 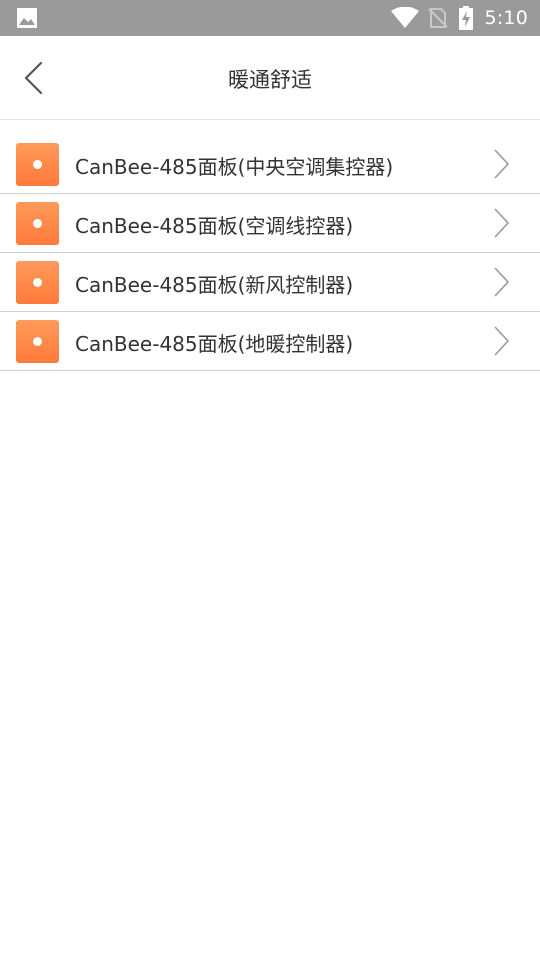 I want to click on status-time: 5:10, so click(x=506, y=18).